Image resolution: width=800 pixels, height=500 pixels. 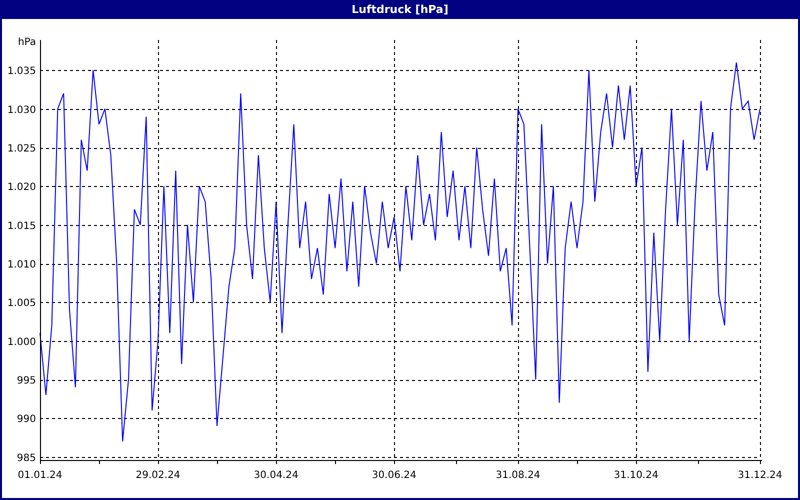 I want to click on y-tick-label: 1.010, so click(x=21, y=265).